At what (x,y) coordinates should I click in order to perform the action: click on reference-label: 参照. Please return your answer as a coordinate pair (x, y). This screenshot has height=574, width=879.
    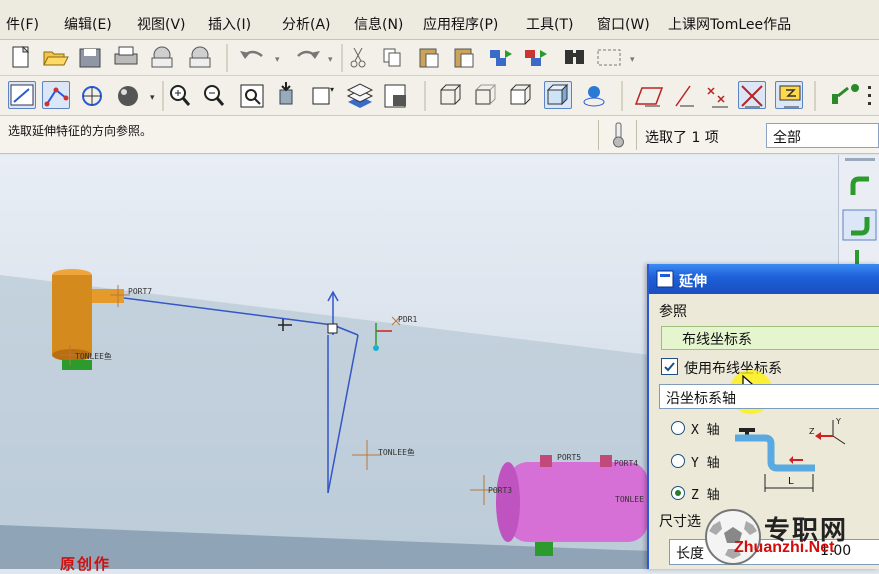
    Looking at the image, I should click on (673, 312).